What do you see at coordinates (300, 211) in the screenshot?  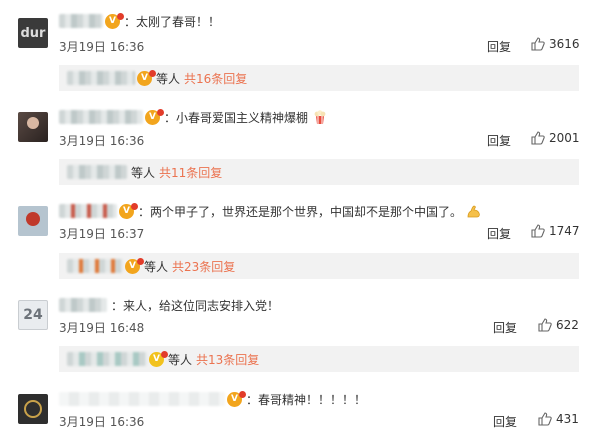 I see `comment-text: ：两个甲子了，世界还是那个世界，中国却不是那个中国了。` at bounding box center [300, 211].